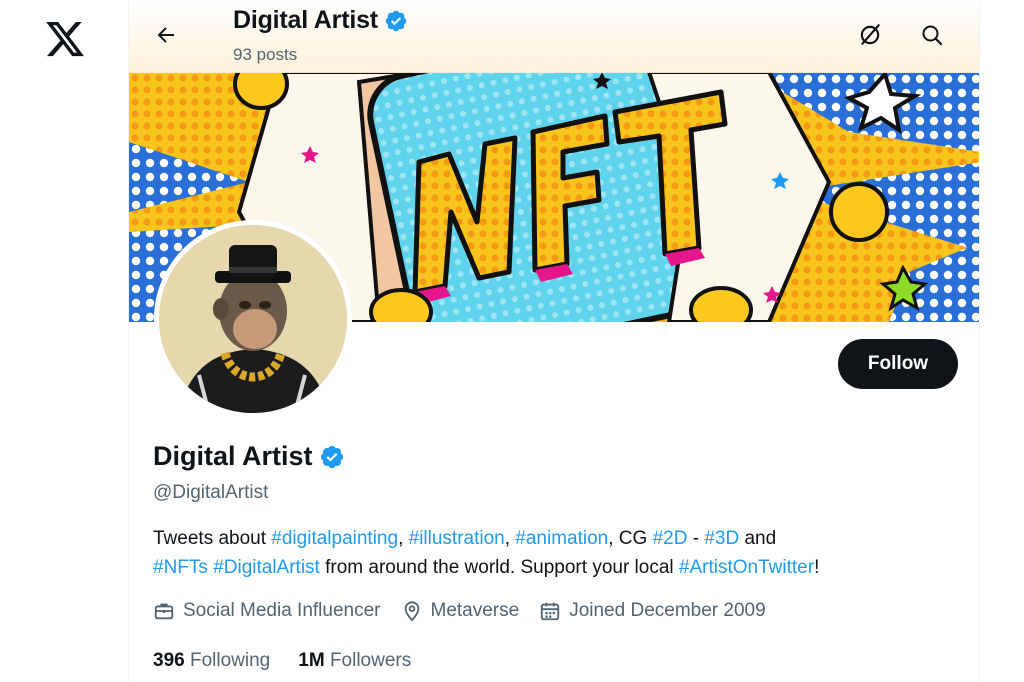 The image size is (1024, 682). I want to click on category-item: Social Media Influencer, so click(267, 611).